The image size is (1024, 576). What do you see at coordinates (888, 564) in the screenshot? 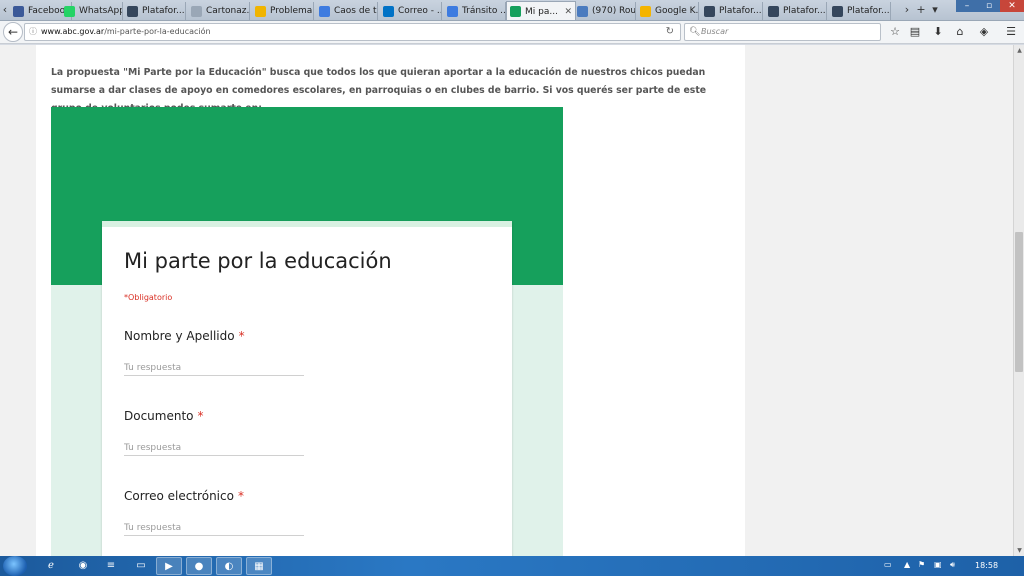
I see `keyboard-icon: ▭` at bounding box center [888, 564].